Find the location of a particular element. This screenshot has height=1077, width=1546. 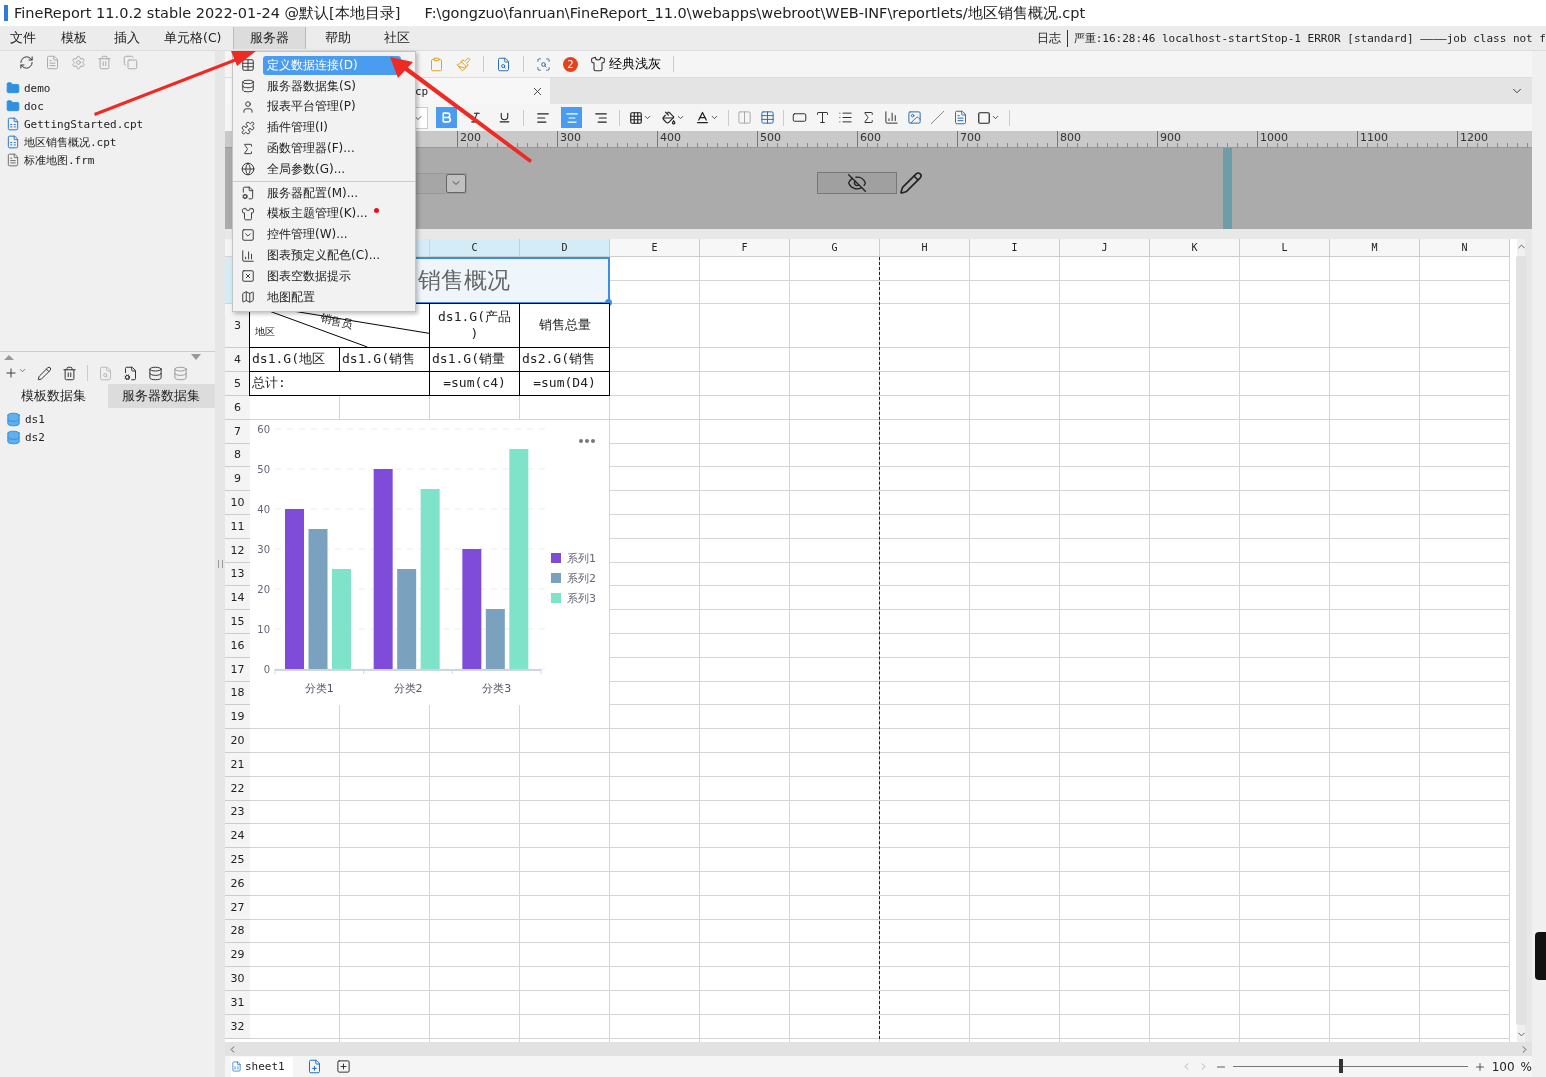

axis-label: 30 is located at coordinates (263, 549).